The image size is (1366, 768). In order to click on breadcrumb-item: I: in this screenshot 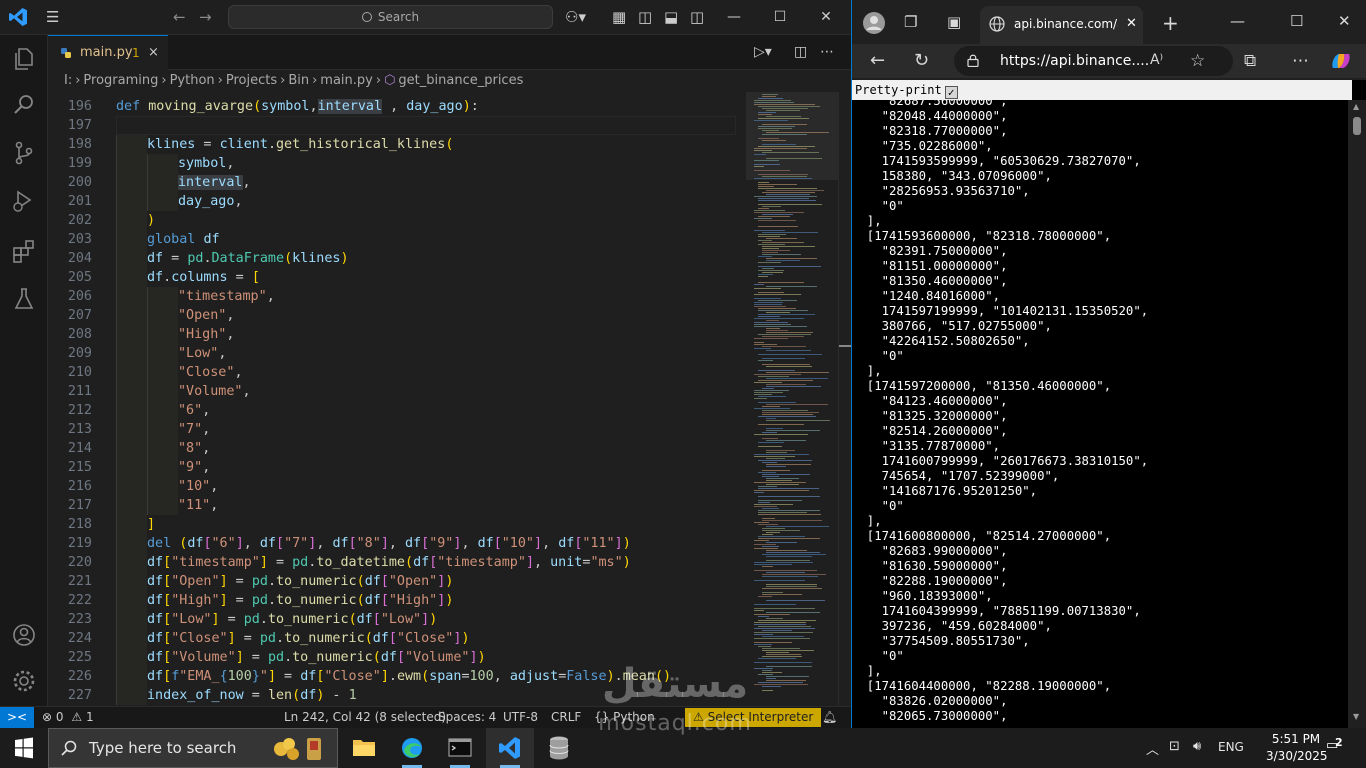, I will do `click(68, 80)`.